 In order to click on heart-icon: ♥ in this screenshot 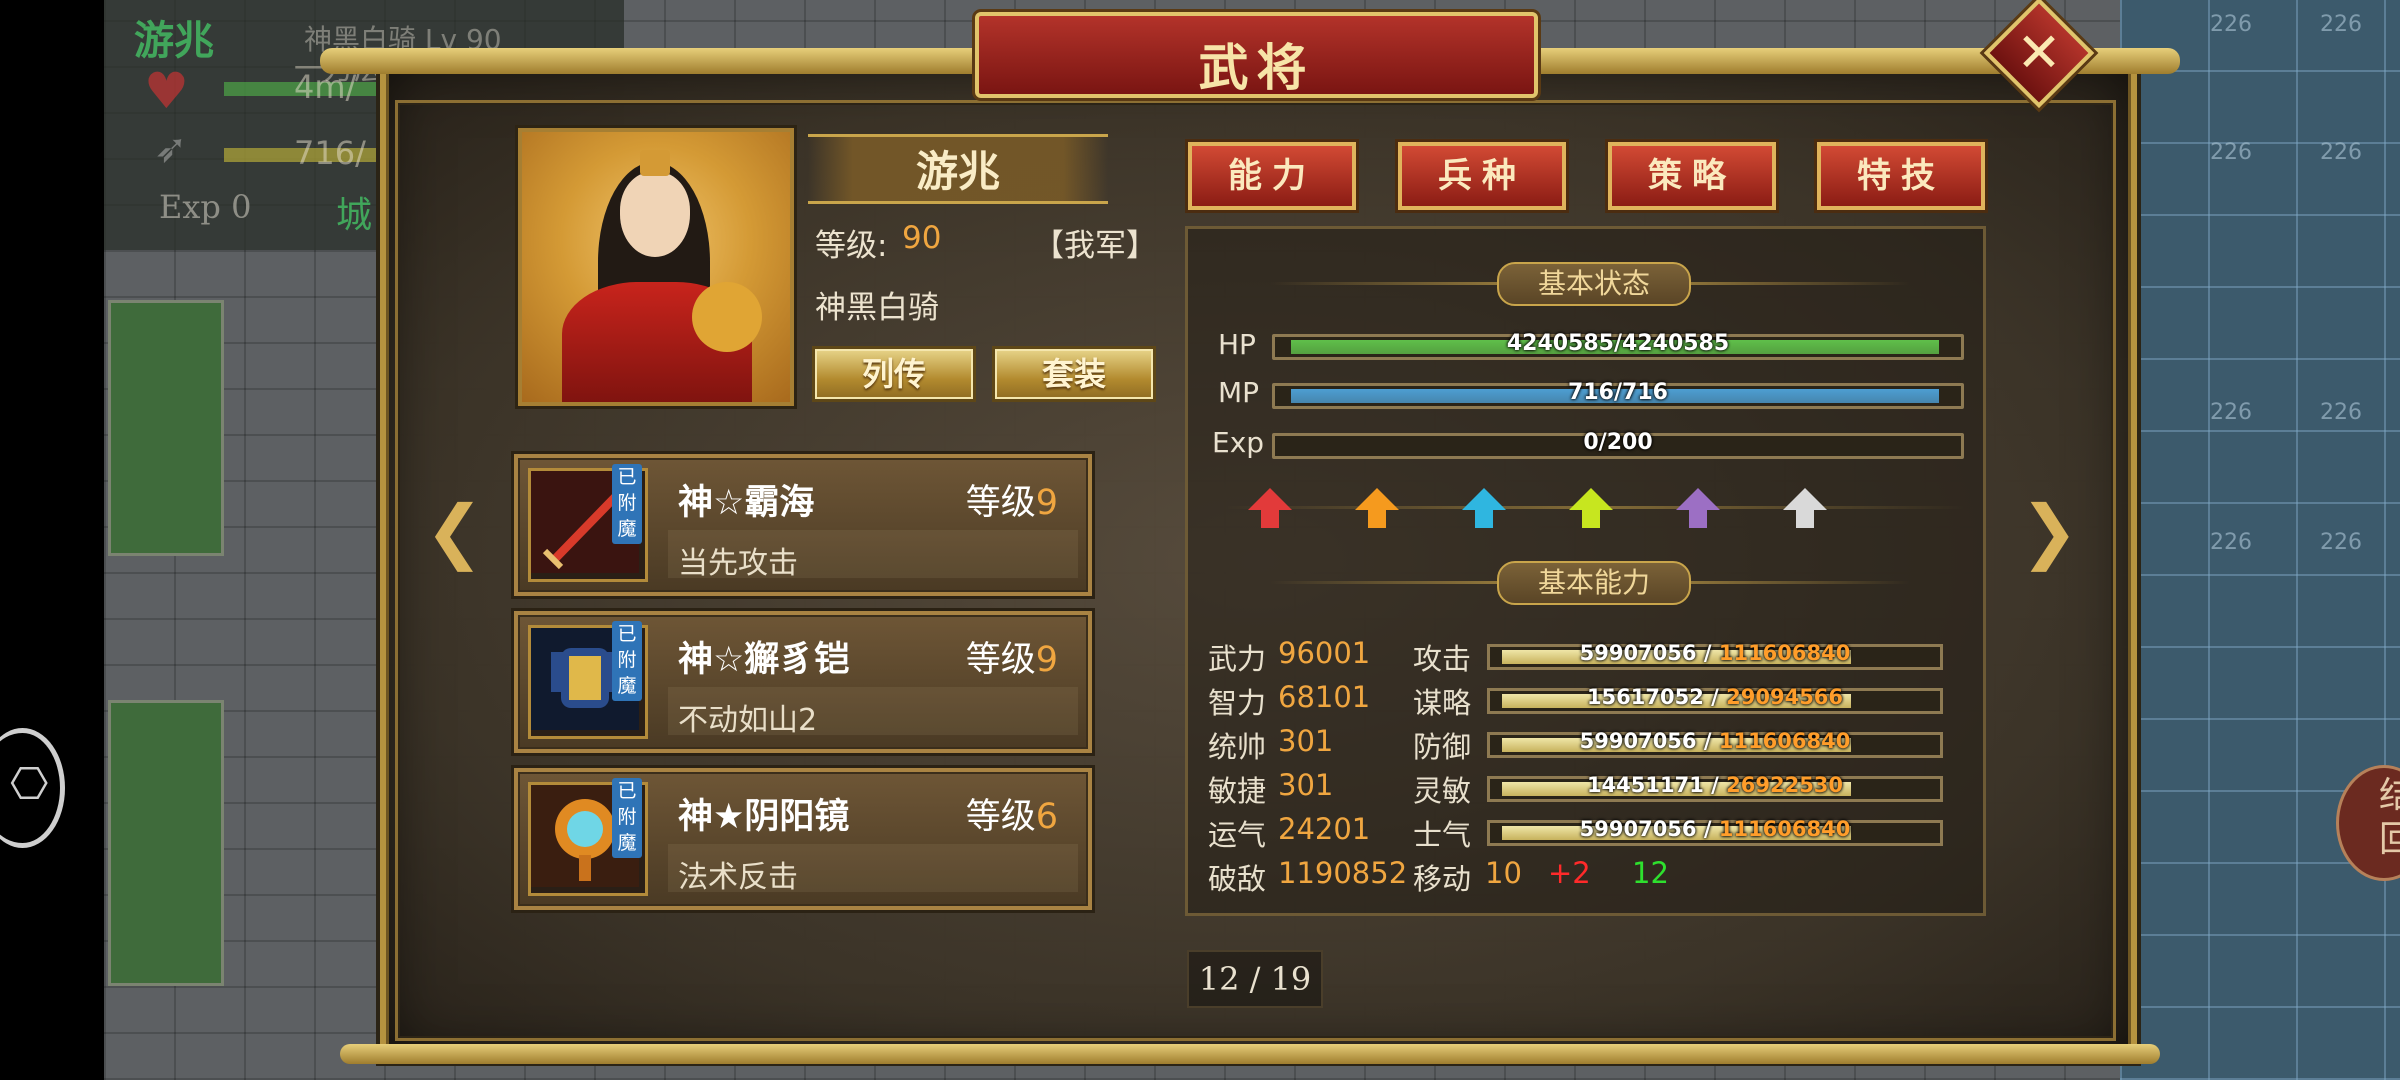, I will do `click(166, 91)`.